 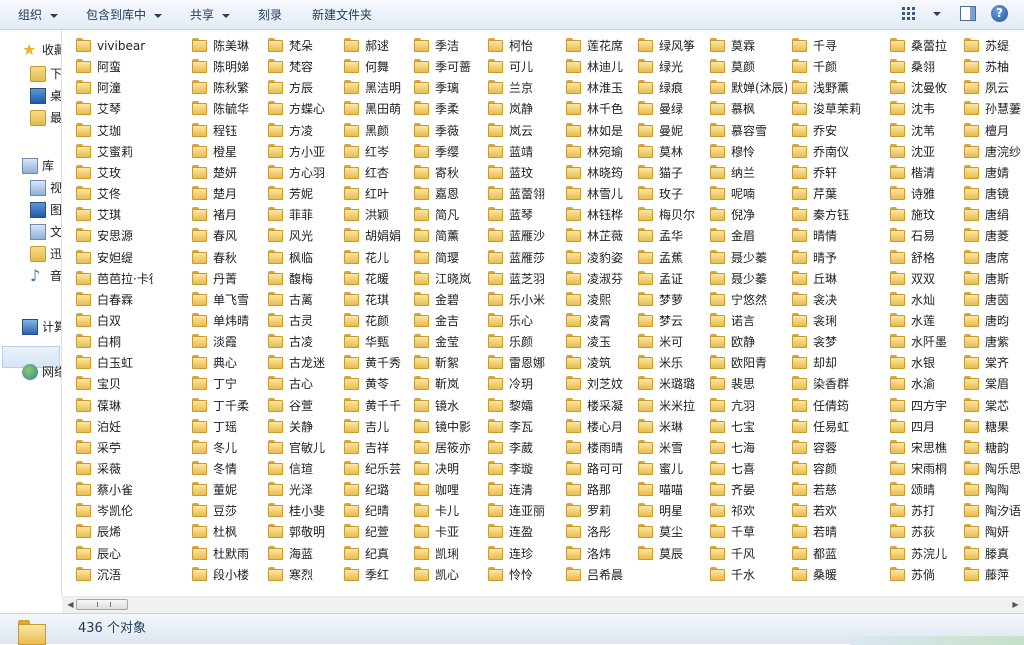 I want to click on folder-name: 绿光, so click(x=671, y=67).